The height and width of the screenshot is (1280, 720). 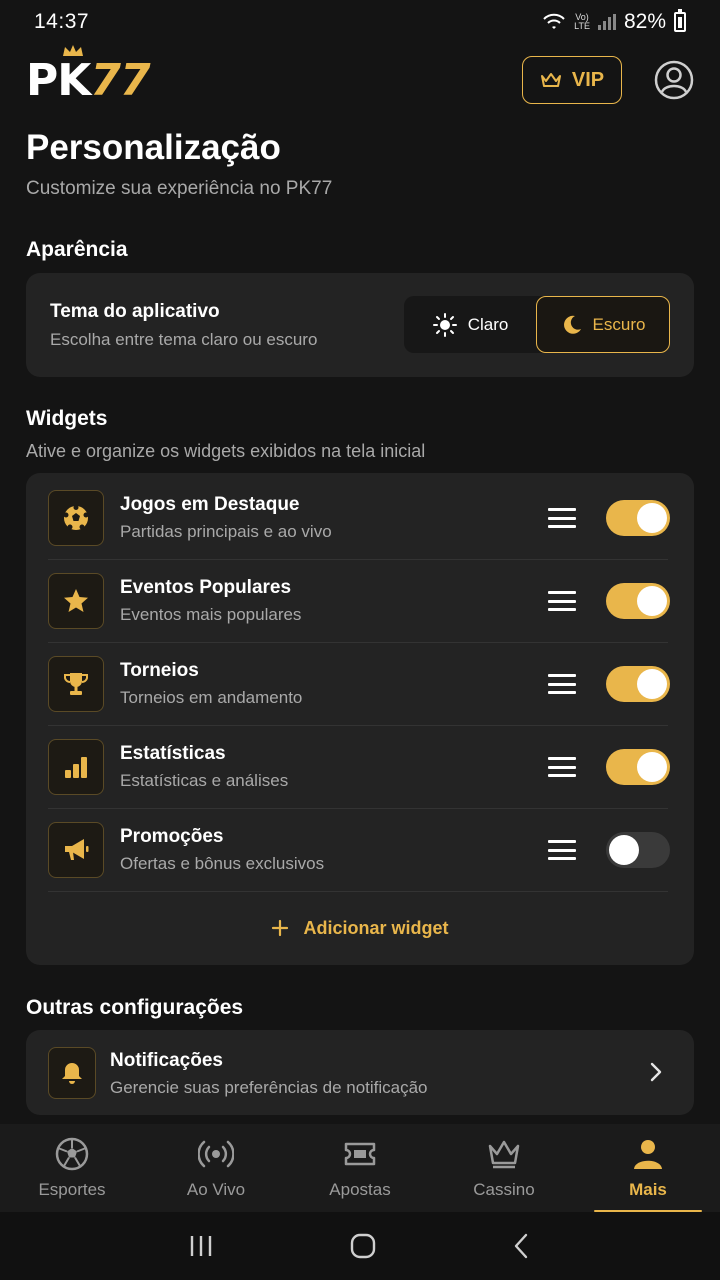 What do you see at coordinates (656, 1072) in the screenshot?
I see `chevron-right-icon` at bounding box center [656, 1072].